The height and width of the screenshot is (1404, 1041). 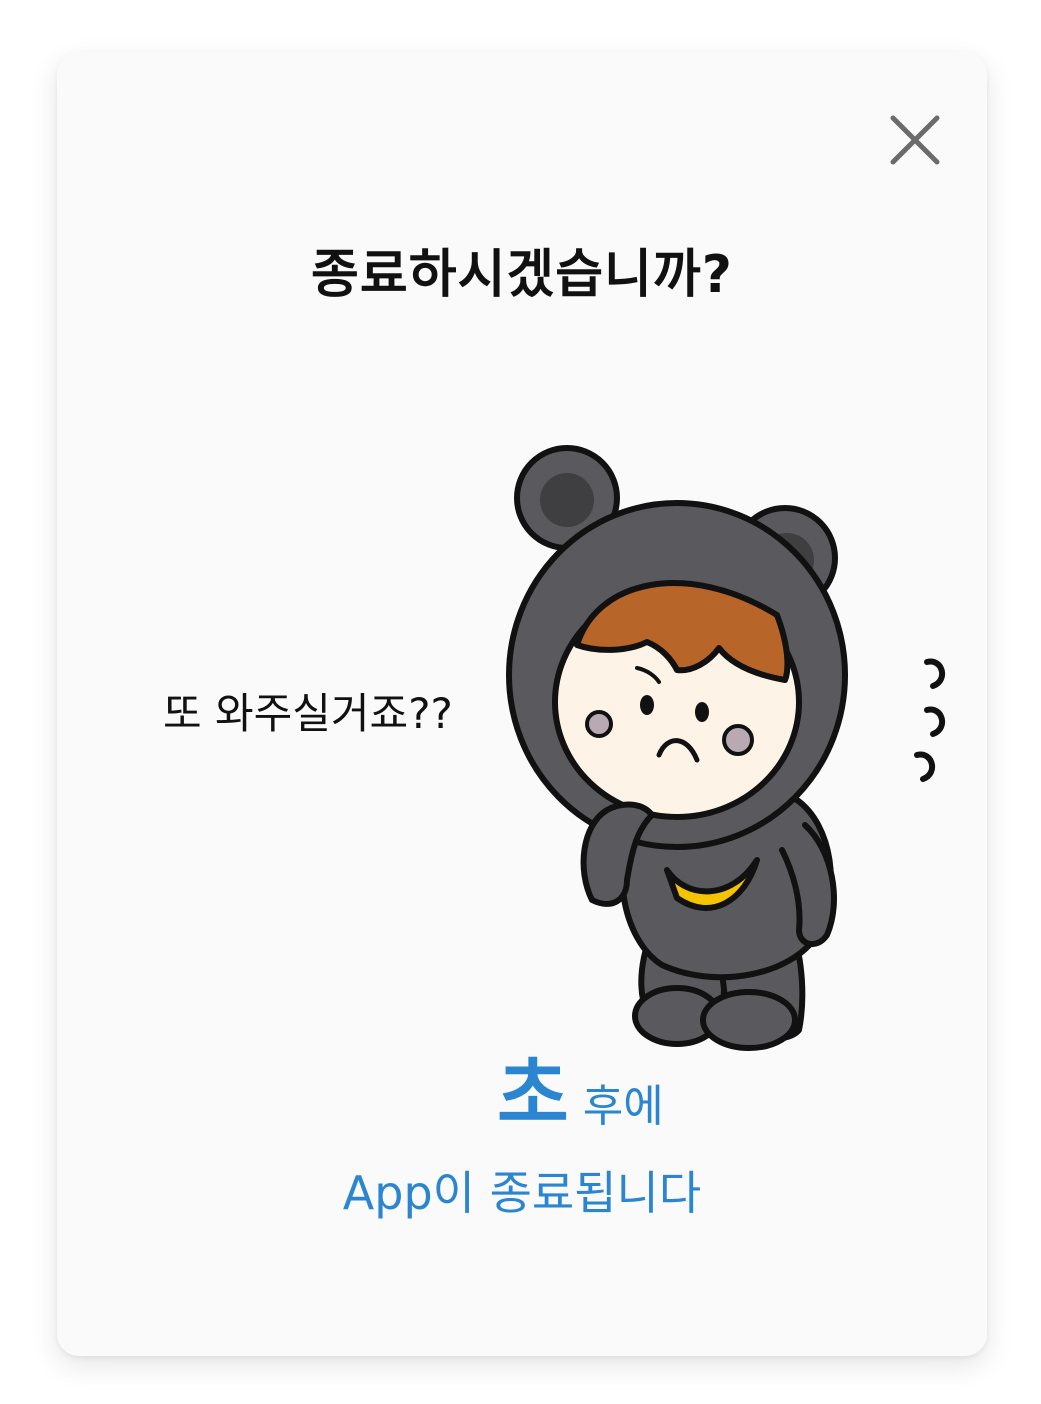 What do you see at coordinates (580, 1088) in the screenshot?
I see `countdown: 초 후에` at bounding box center [580, 1088].